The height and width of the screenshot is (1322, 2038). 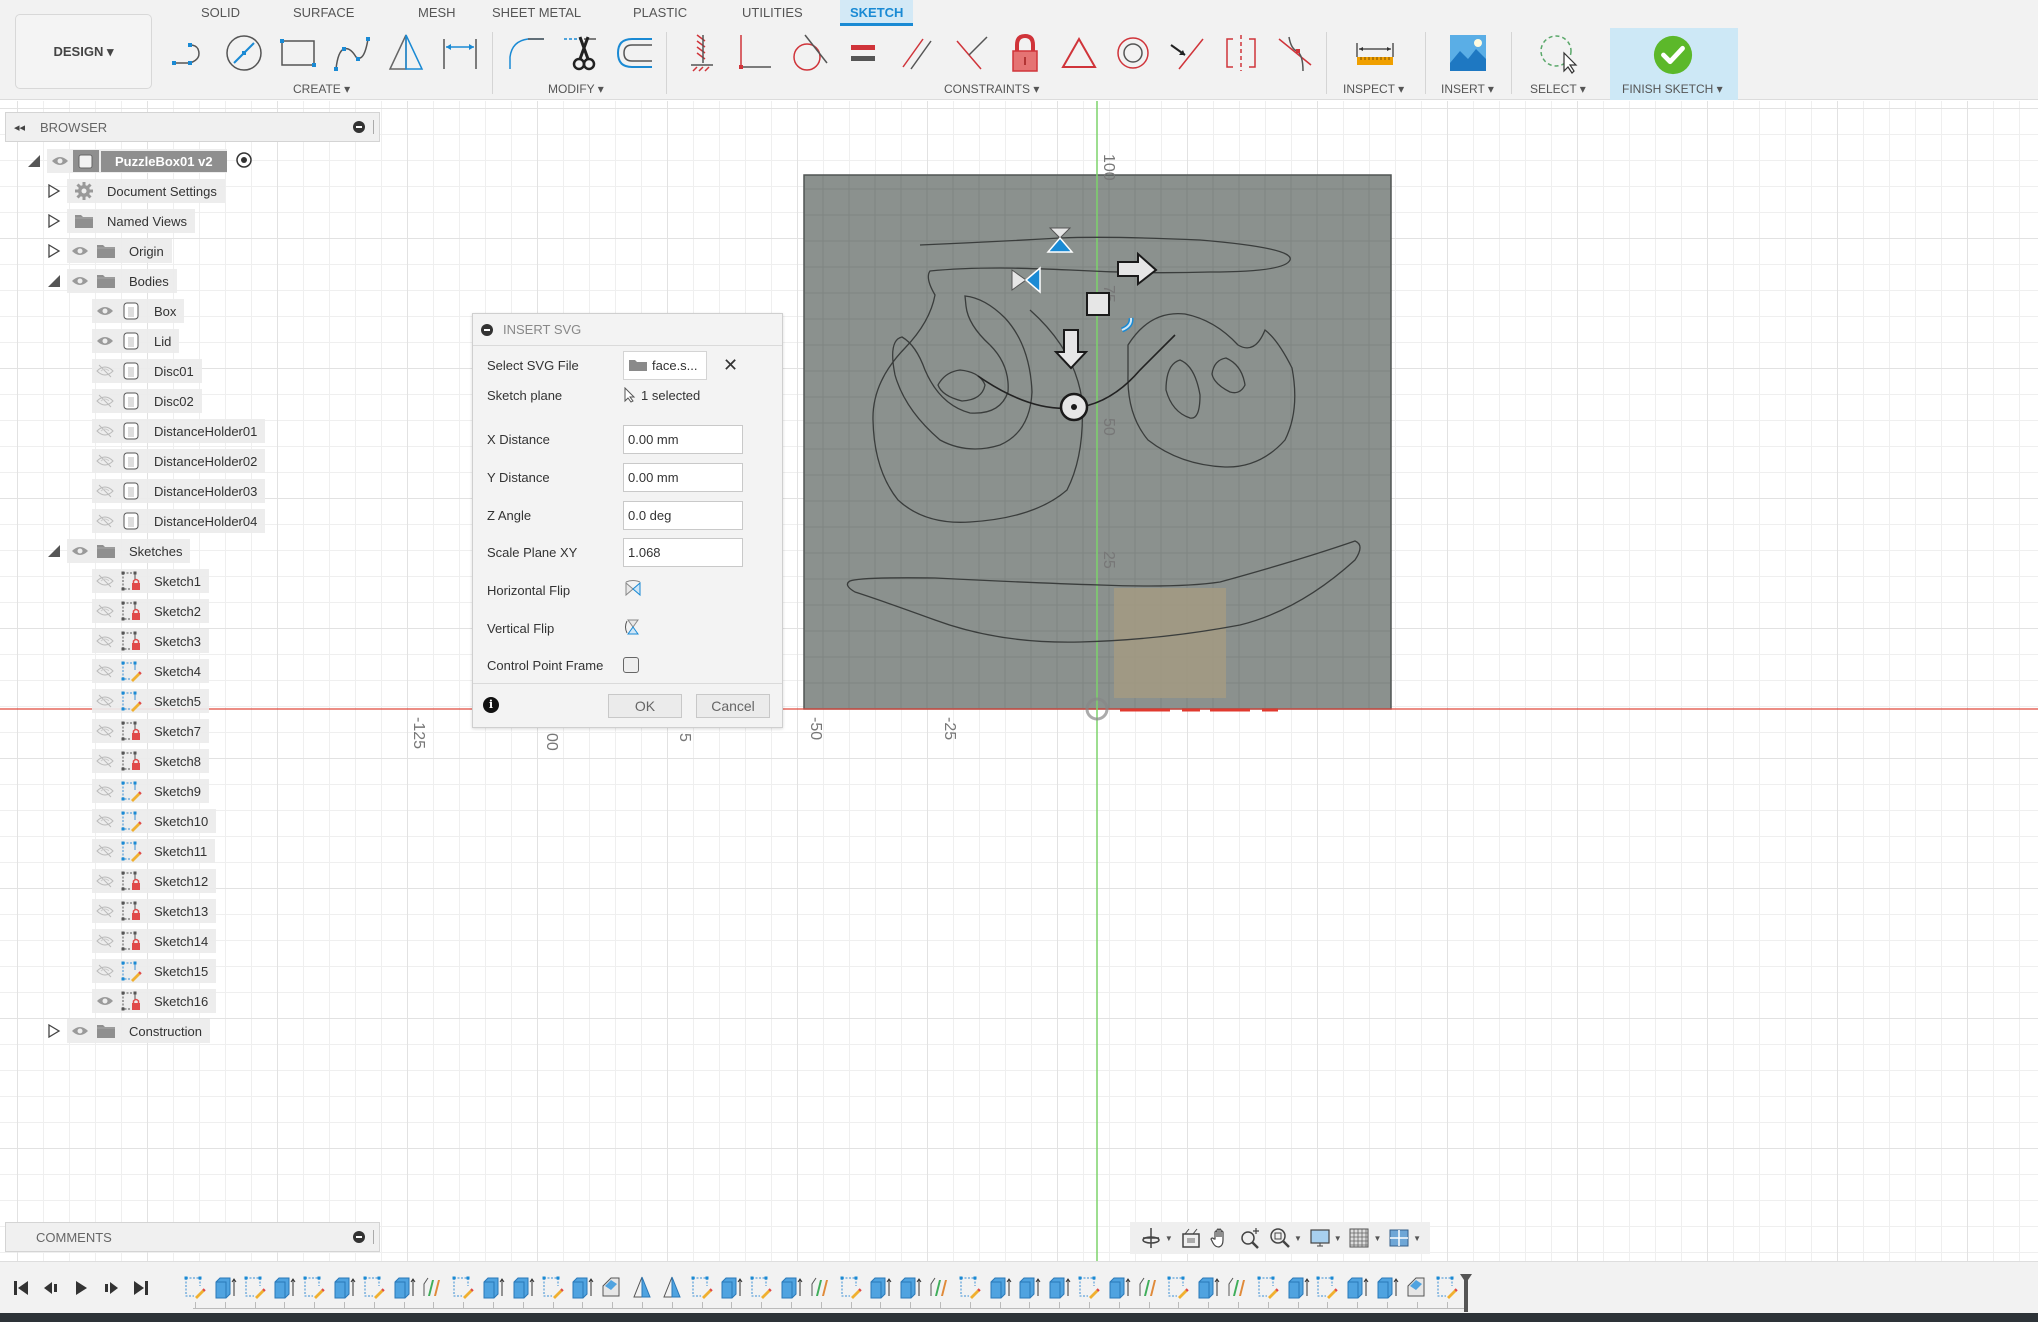 I want to click on constraints-group-label: CONSTRAINTS ▾, so click(x=991, y=89).